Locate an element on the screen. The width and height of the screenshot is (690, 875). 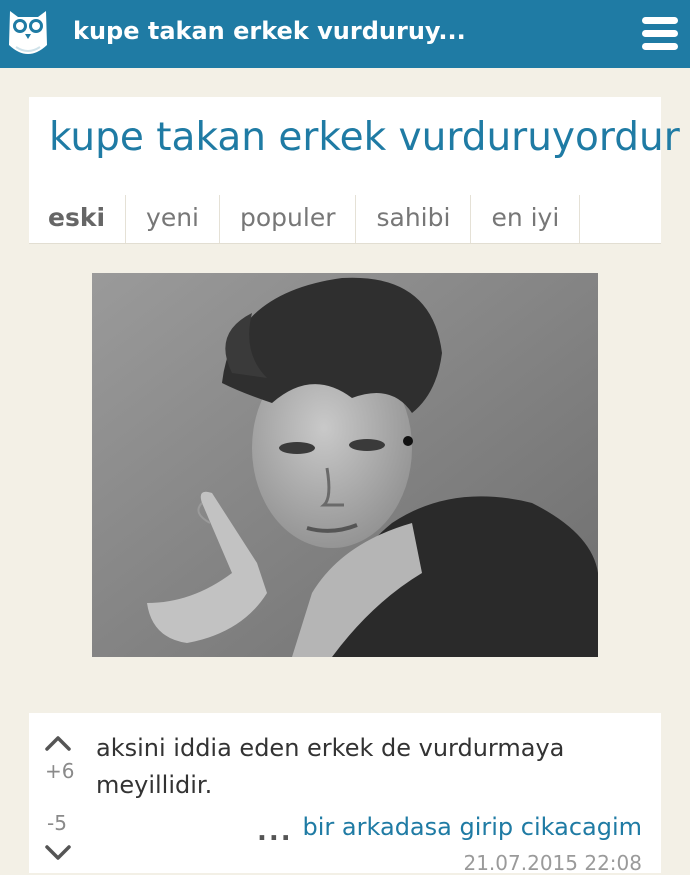
entry-author-link: bir arkadasa girip cikacagim is located at coordinates (472, 827).